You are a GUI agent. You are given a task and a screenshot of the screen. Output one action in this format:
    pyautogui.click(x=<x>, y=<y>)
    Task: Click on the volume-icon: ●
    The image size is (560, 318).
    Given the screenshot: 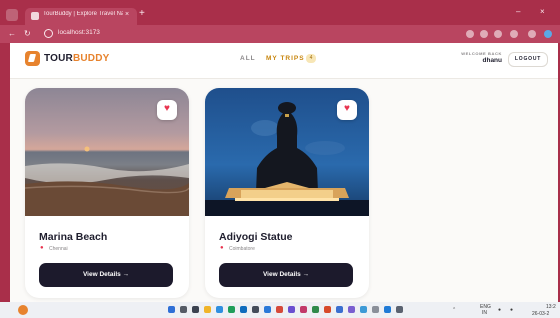 What is the action you would take?
    pyautogui.click(x=511, y=310)
    